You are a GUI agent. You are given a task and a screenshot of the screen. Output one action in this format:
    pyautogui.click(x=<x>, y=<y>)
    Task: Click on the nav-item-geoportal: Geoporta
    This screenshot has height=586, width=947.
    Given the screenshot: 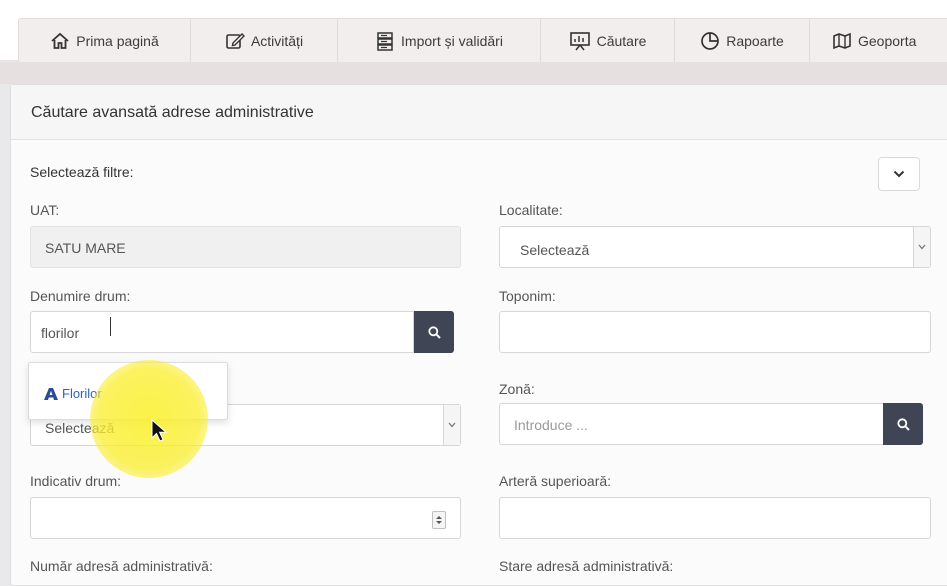 What is the action you would take?
    pyautogui.click(x=878, y=41)
    